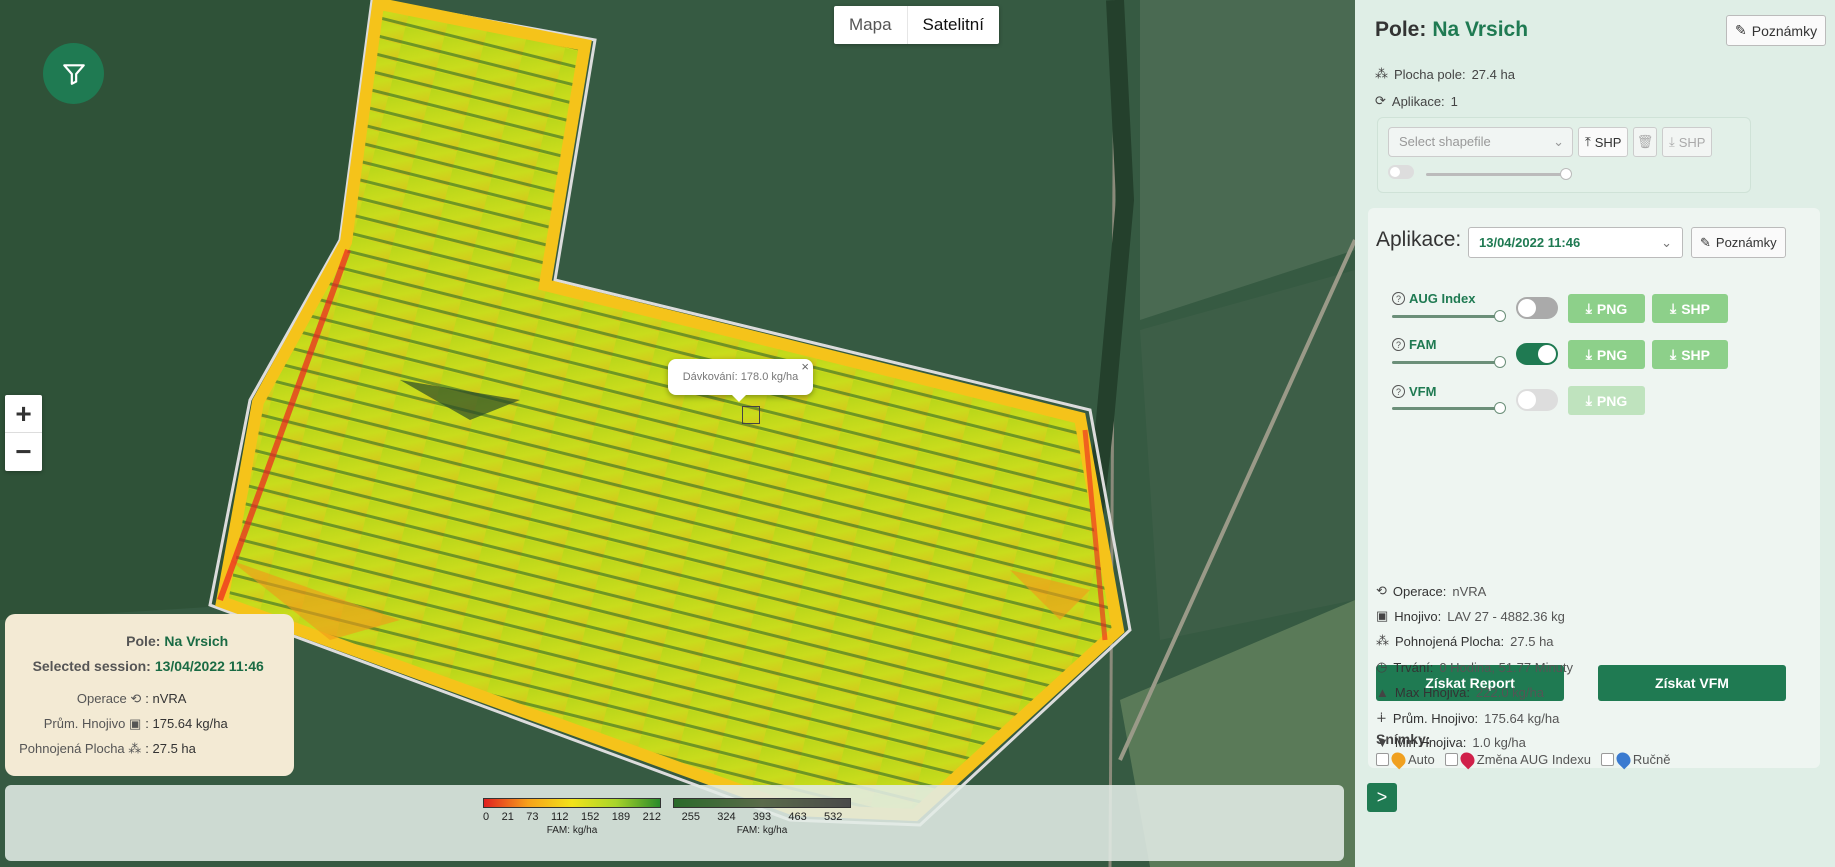 Image resolution: width=1835 pixels, height=867 pixels. I want to click on vfm-opacity-slider, so click(1449, 408).